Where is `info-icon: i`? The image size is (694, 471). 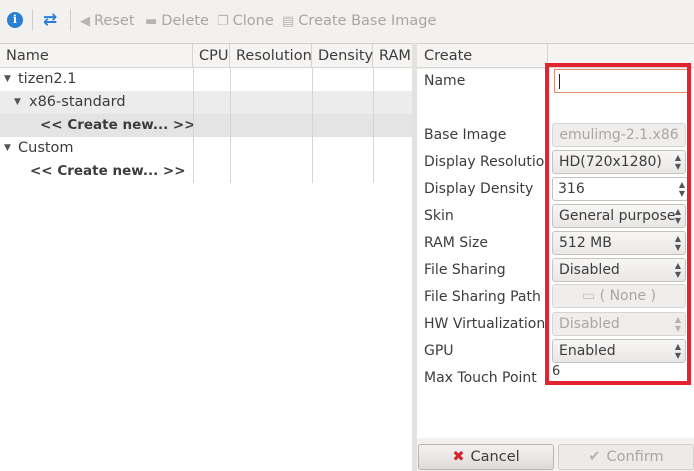 info-icon: i is located at coordinates (15, 20).